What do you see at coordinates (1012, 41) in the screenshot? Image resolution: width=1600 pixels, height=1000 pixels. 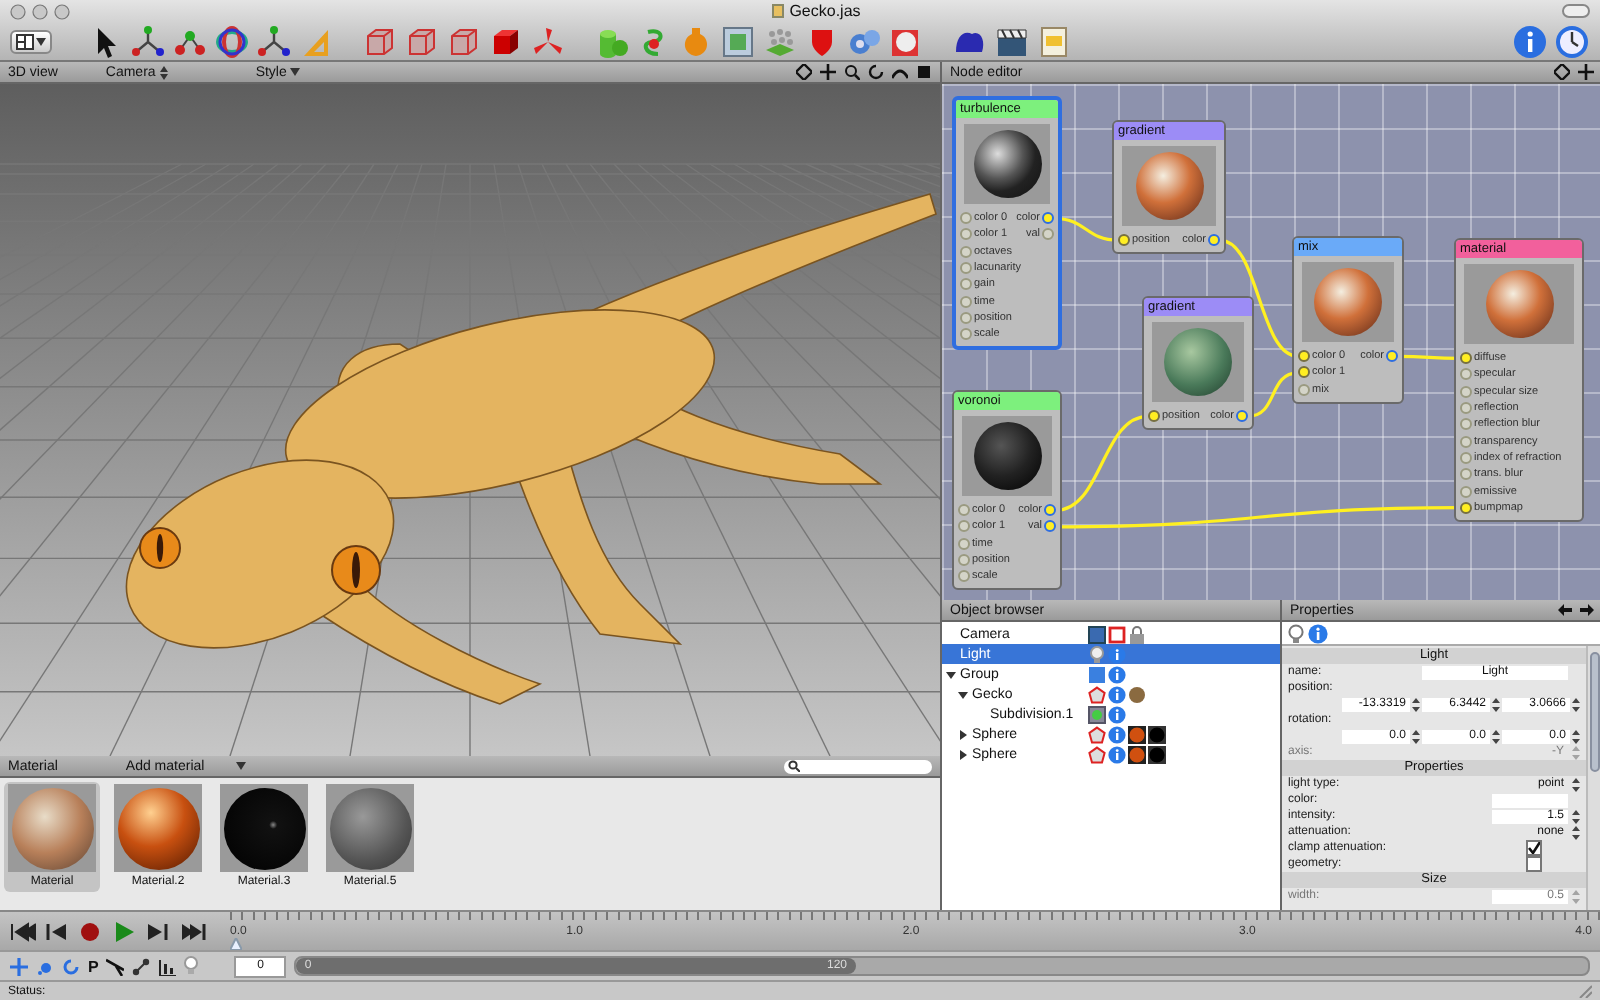 I see `clapperboard-icon` at bounding box center [1012, 41].